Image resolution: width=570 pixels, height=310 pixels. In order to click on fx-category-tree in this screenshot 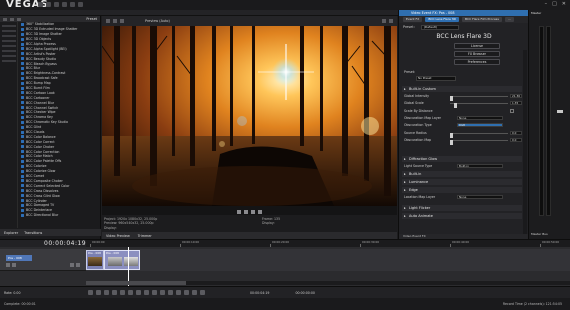, I will do `click(9, 125)`.